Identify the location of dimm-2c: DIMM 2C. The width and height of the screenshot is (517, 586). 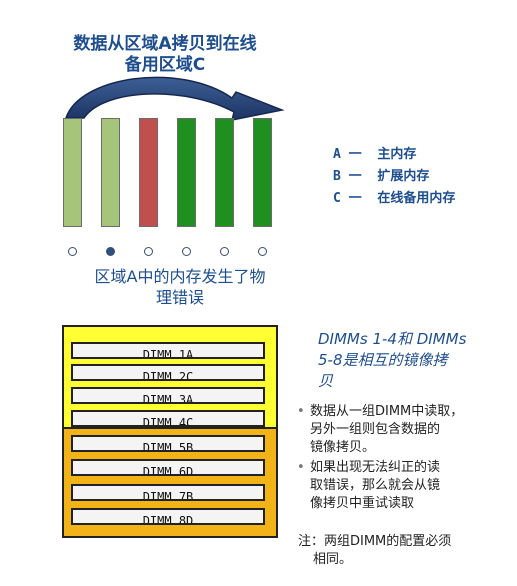
(168, 372).